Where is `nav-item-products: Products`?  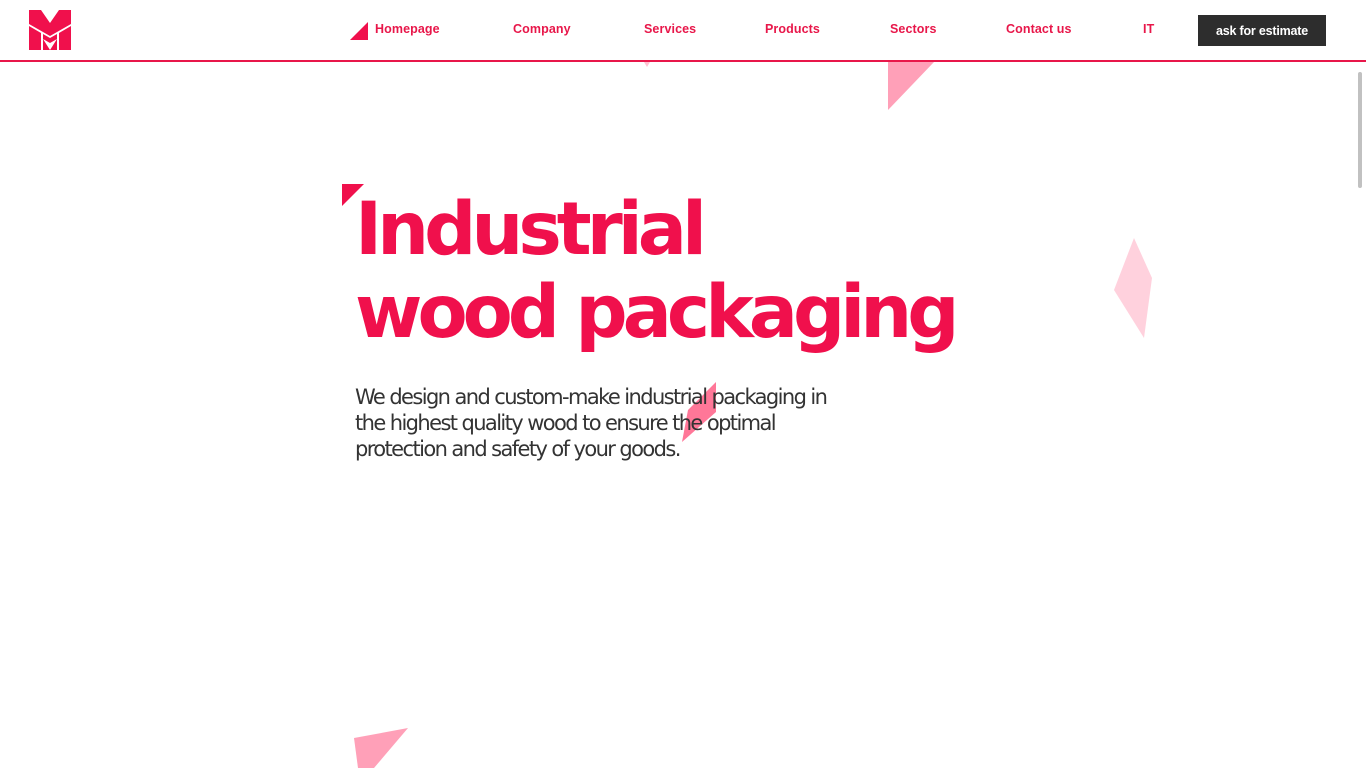 nav-item-products: Products is located at coordinates (792, 29).